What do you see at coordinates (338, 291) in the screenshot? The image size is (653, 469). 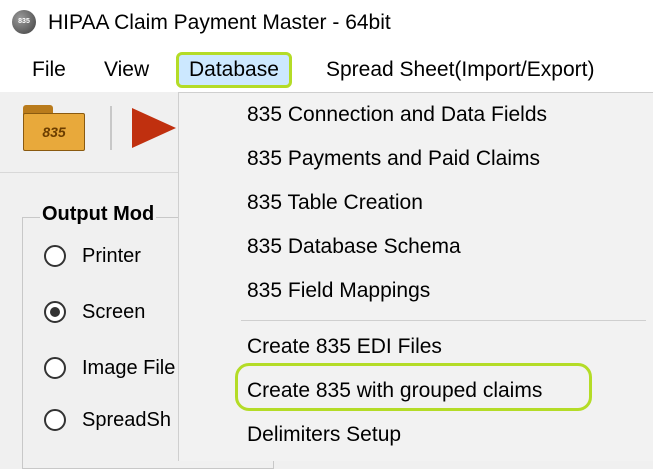 I see `menu-item-835-field-mappings: 835 Field Mappings` at bounding box center [338, 291].